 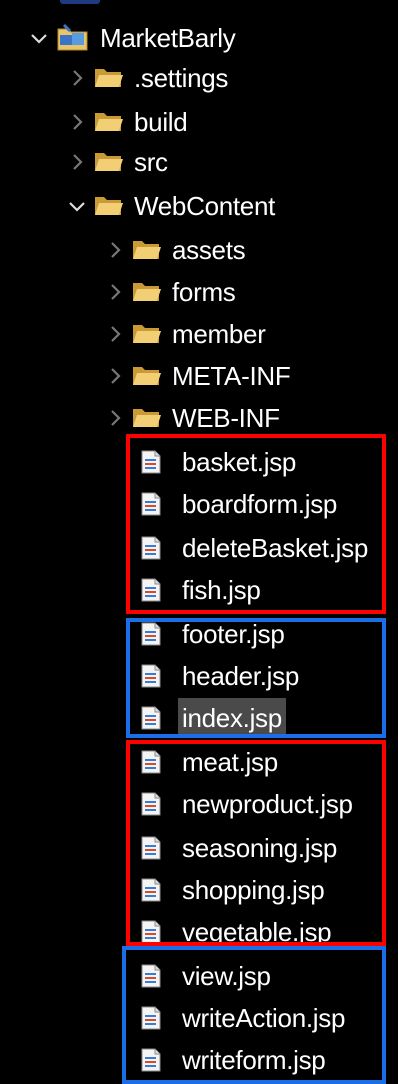 I want to click on tree-item-folder: forms, so click(x=170, y=292).